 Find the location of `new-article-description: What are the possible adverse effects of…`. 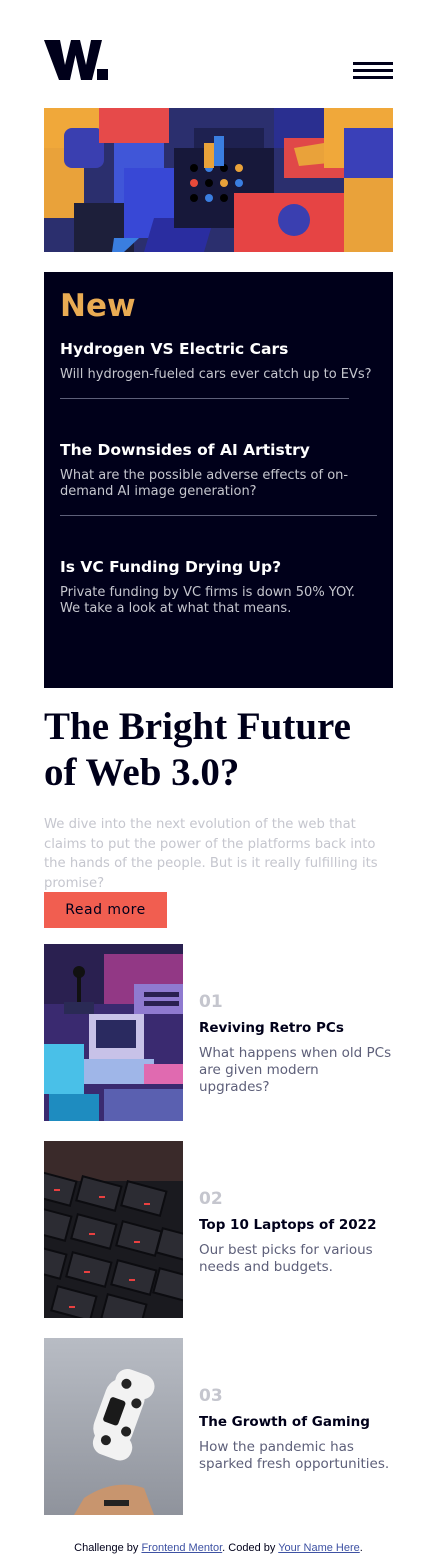

new-article-description: What are the possible adverse effects of… is located at coordinates (204, 483).